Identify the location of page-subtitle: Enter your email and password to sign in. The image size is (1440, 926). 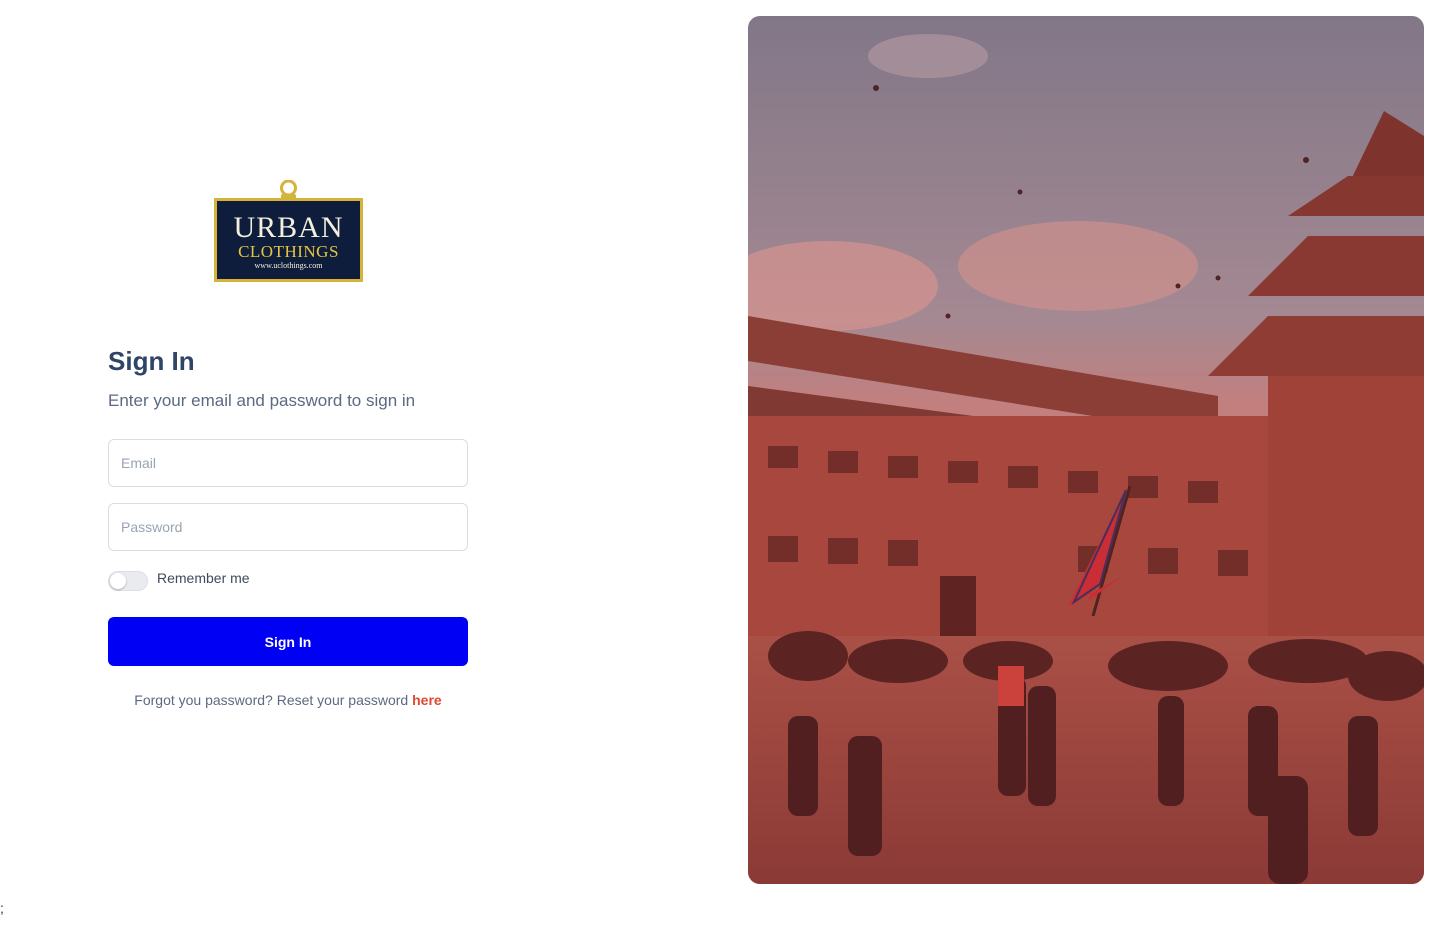
(262, 400).